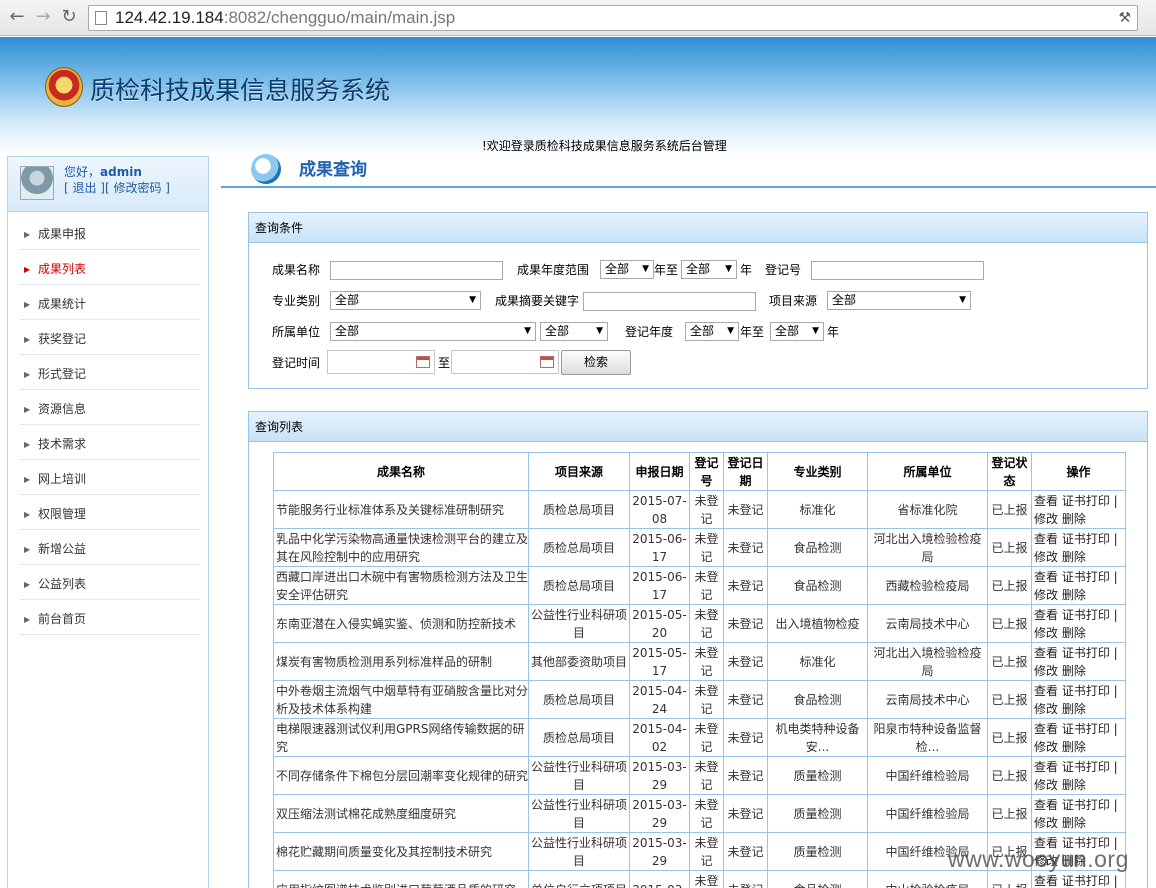 Image resolution: width=1156 pixels, height=888 pixels. Describe the element at coordinates (108, 374) in the screenshot. I see `sidebar-item-form: ▶ 形式登记` at that location.